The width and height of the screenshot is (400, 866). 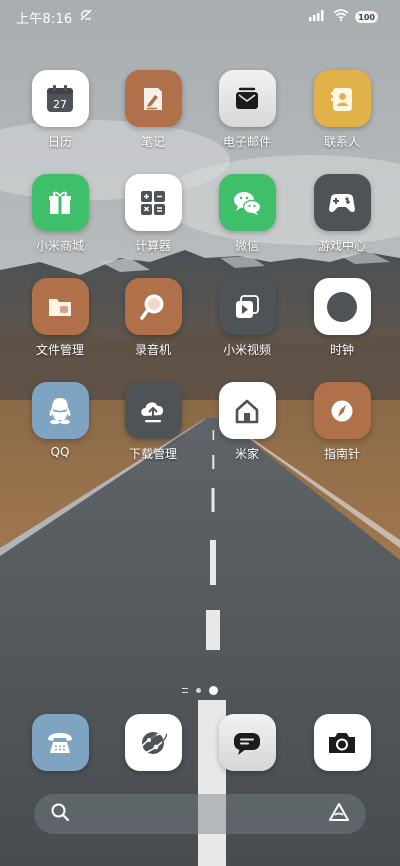 What do you see at coordinates (60, 452) in the screenshot?
I see `app-label: QQ` at bounding box center [60, 452].